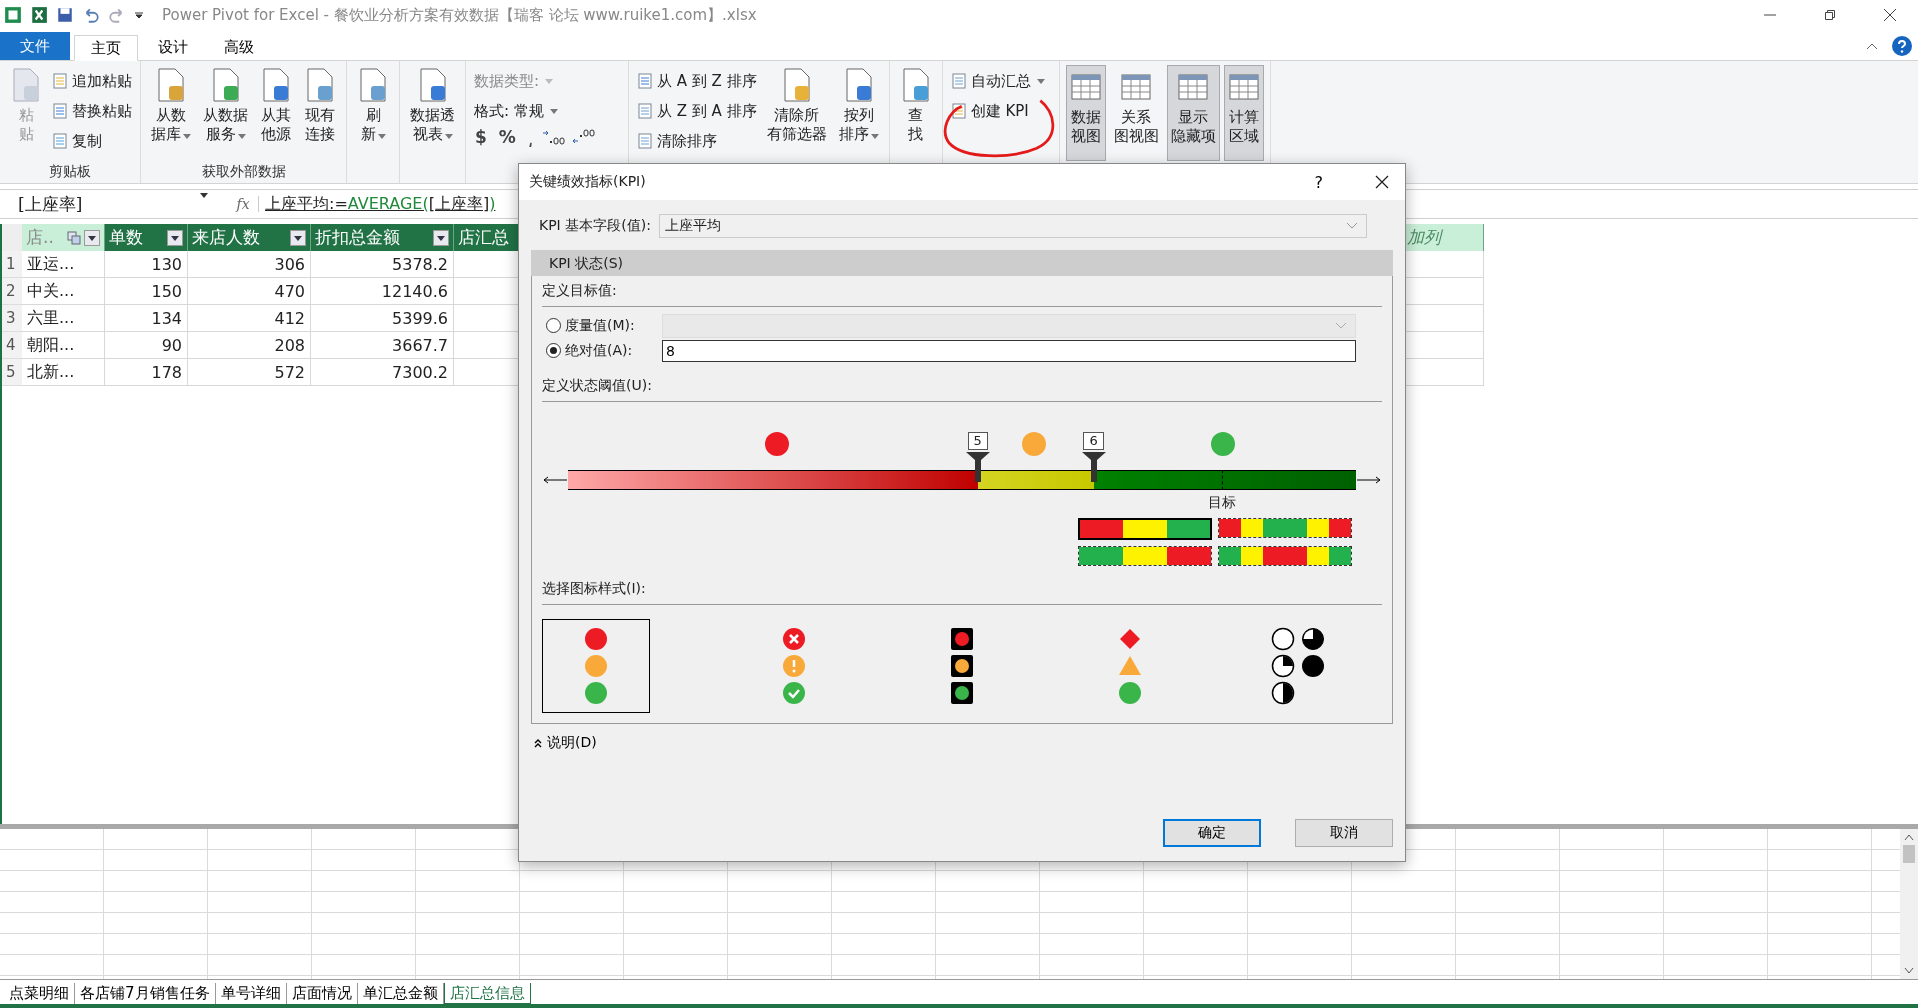  Describe the element at coordinates (35, 46) in the screenshot. I see `ribbon-tab: 文件` at that location.